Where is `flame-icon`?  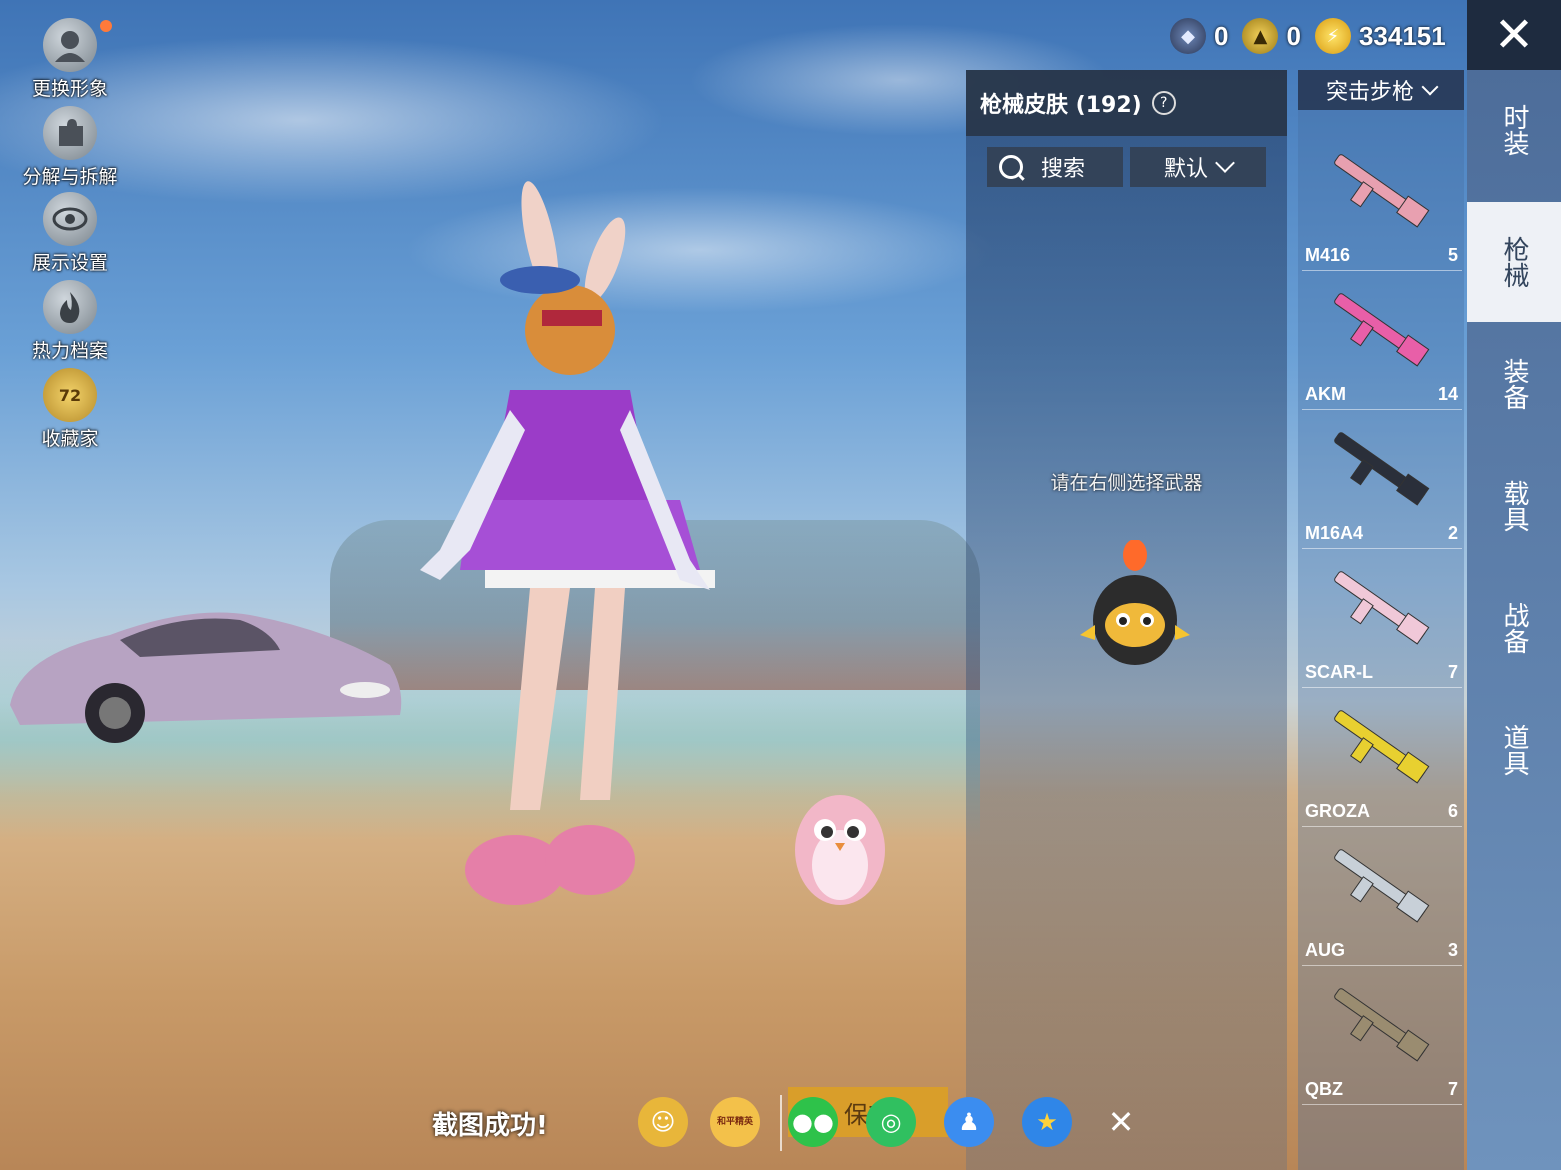
flame-icon is located at coordinates (70, 307).